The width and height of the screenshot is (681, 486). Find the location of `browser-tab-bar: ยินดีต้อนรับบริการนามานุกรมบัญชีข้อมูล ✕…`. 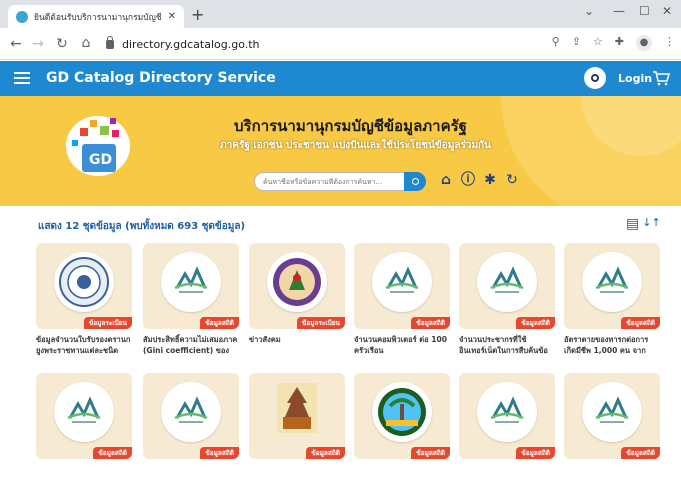

browser-tab-bar: ยินดีต้อนรับบริการนามานุกรมบัญชีข้อมูล ✕… is located at coordinates (340, 14).